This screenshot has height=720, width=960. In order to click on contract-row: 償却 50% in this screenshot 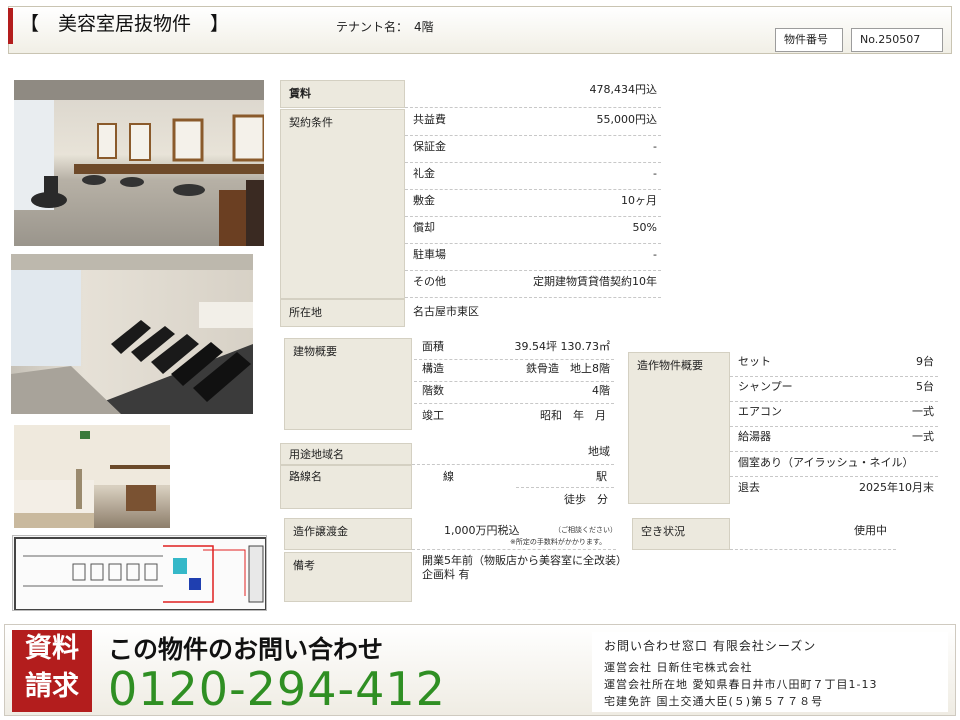, I will do `click(533, 230)`.